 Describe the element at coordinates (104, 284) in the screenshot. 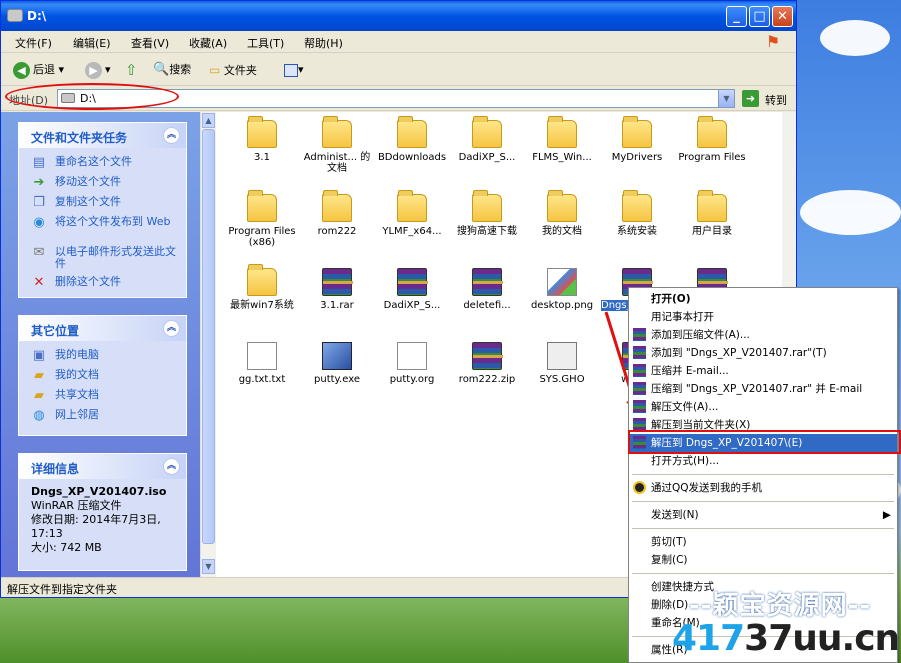

I see `task-delete: ✕ 删除这个文件` at that location.